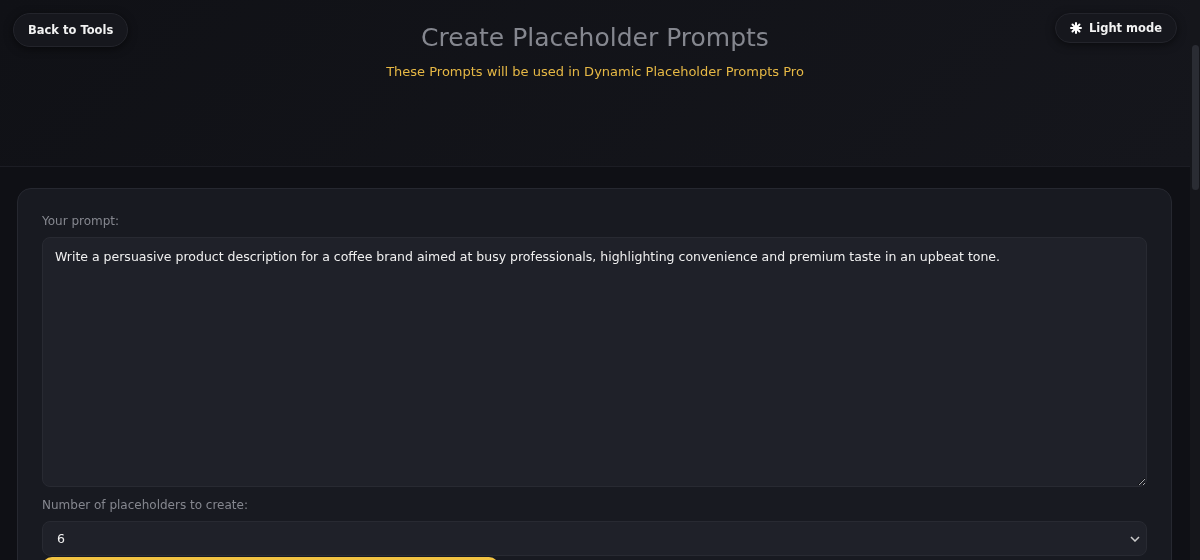  I want to click on back-button: Back to Tools, so click(71, 30).